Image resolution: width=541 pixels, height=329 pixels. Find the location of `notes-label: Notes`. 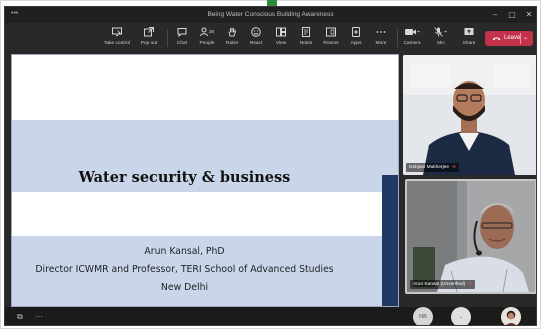

notes-label: Notes is located at coordinates (306, 43).